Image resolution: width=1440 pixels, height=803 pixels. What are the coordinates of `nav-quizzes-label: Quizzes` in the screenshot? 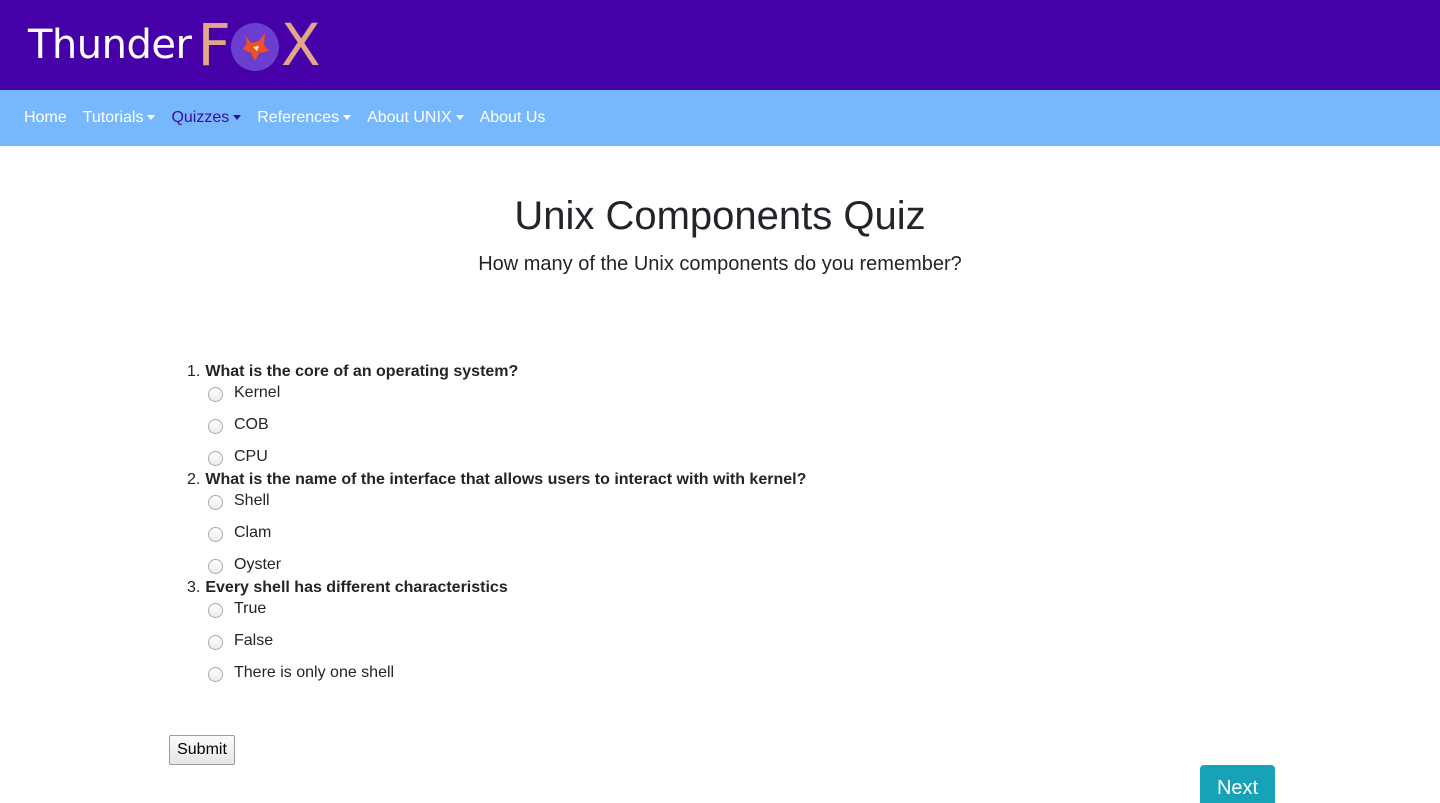 It's located at (200, 117).